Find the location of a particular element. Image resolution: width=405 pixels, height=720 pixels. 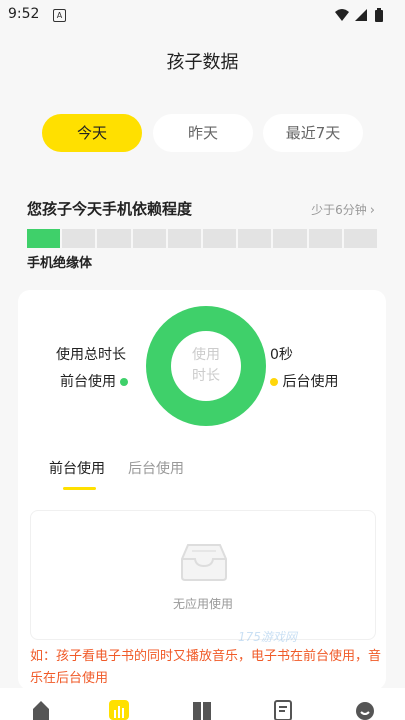

tab-yesterday: 昨天 is located at coordinates (203, 133).